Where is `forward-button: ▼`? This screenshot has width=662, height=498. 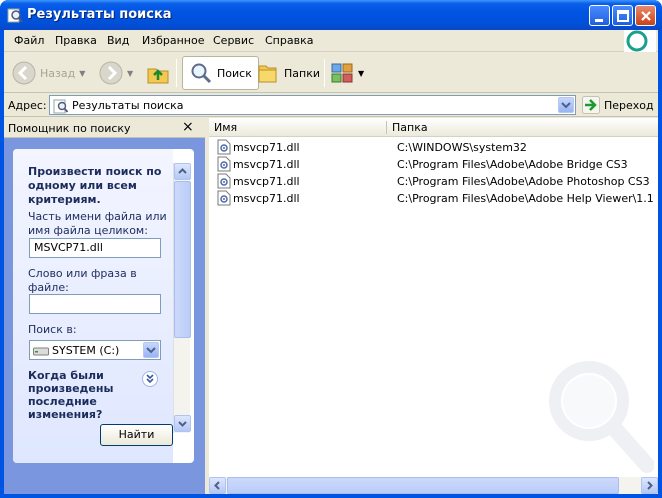
forward-button: ▼ is located at coordinates (116, 73).